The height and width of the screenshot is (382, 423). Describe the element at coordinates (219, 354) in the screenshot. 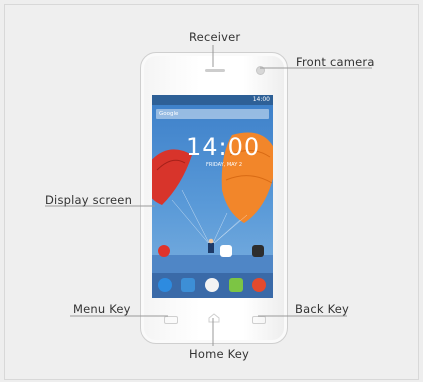

I see `home-key-label: Home Key` at that location.